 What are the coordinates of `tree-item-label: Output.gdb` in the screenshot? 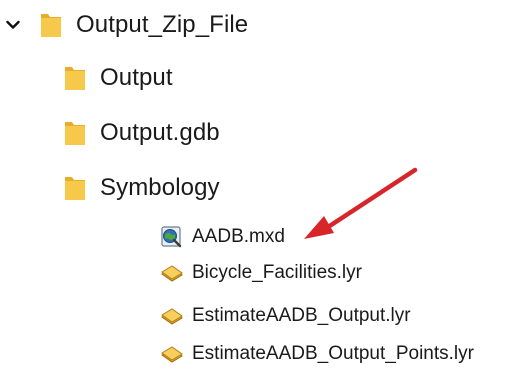 It's located at (160, 132).